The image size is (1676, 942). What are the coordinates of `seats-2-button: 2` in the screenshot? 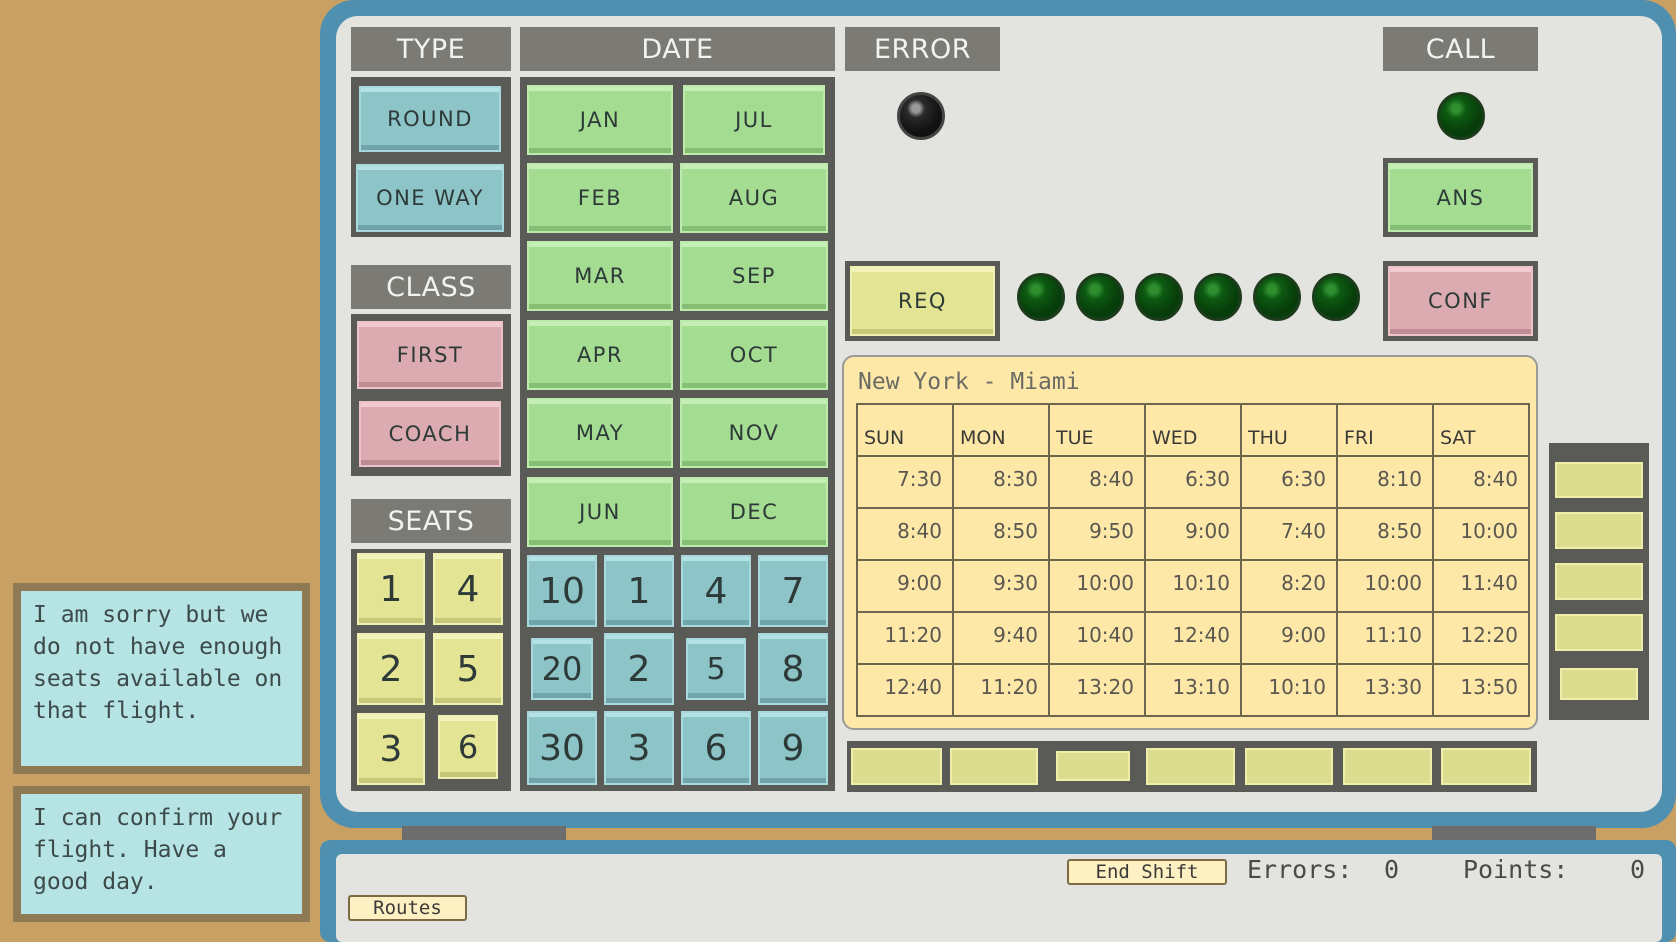 It's located at (391, 669).